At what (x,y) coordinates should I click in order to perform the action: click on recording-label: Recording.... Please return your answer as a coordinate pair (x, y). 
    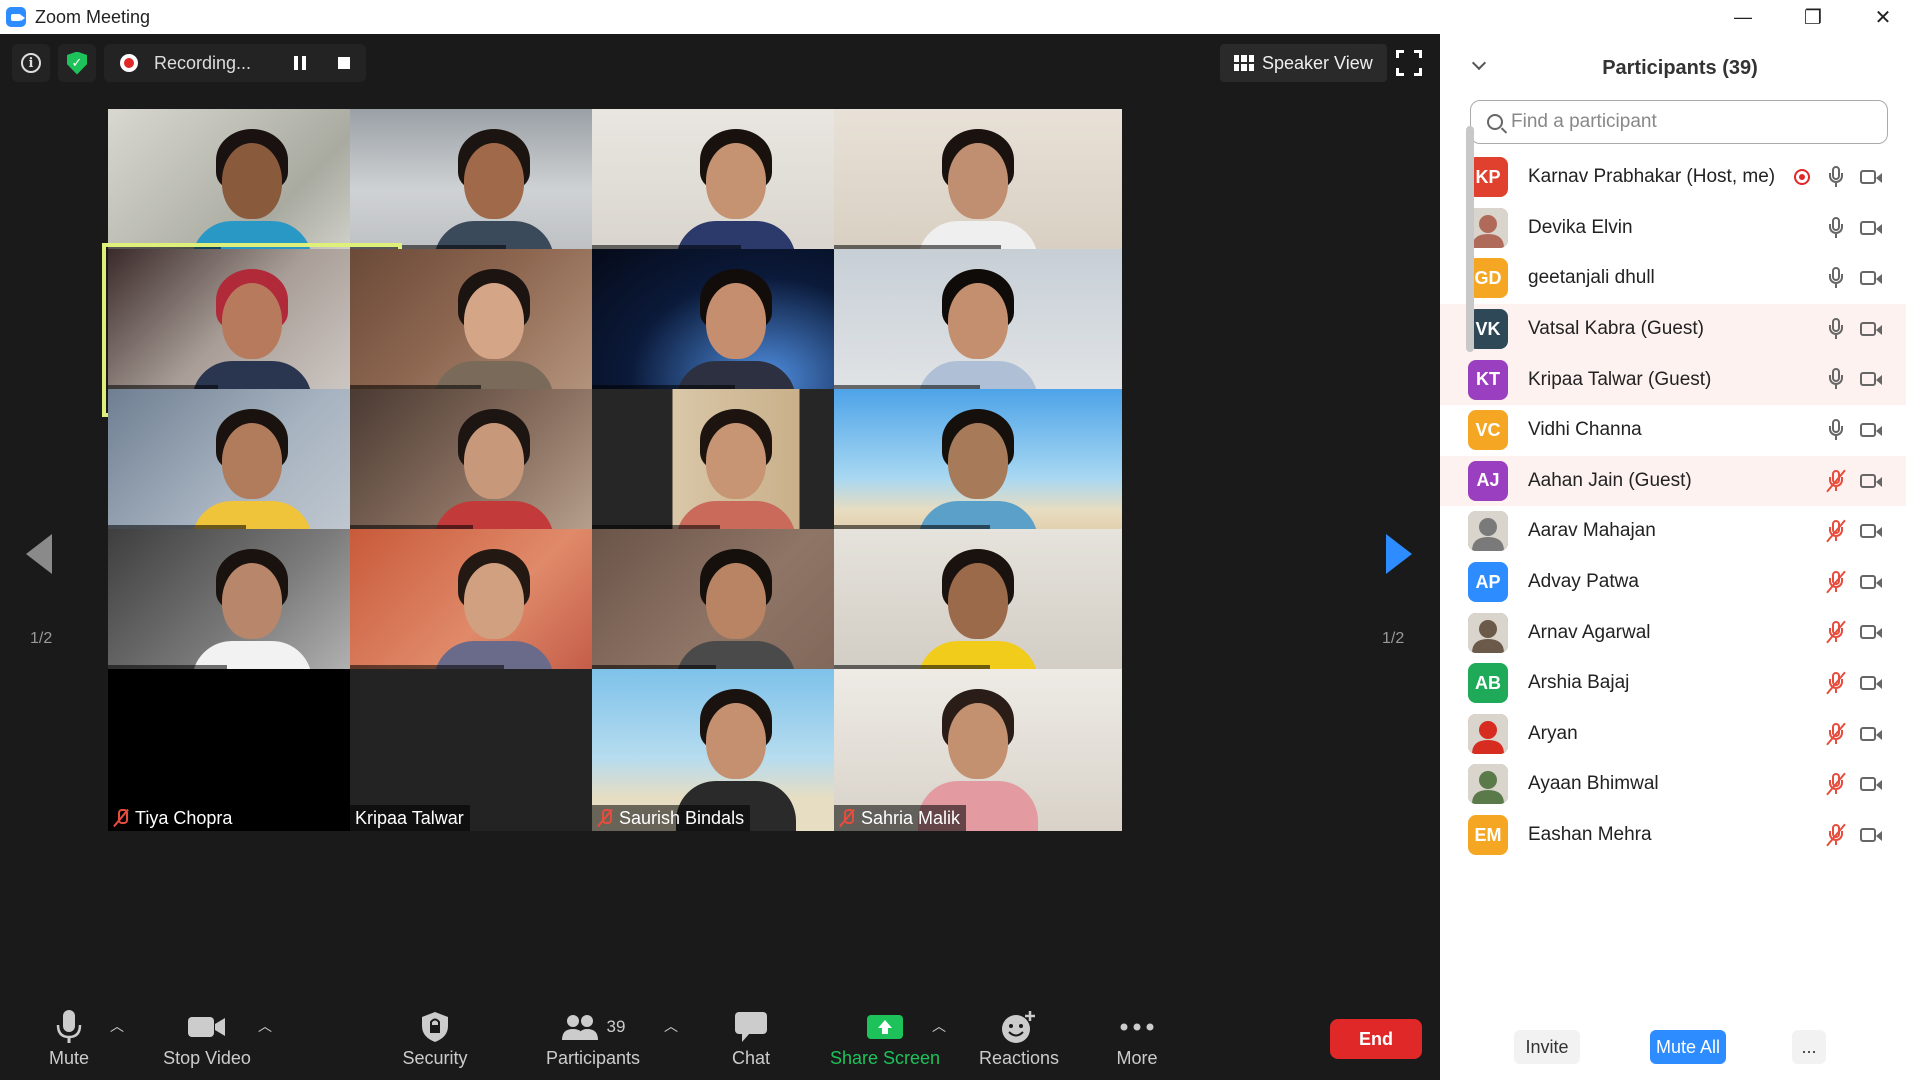
    Looking at the image, I should click on (203, 62).